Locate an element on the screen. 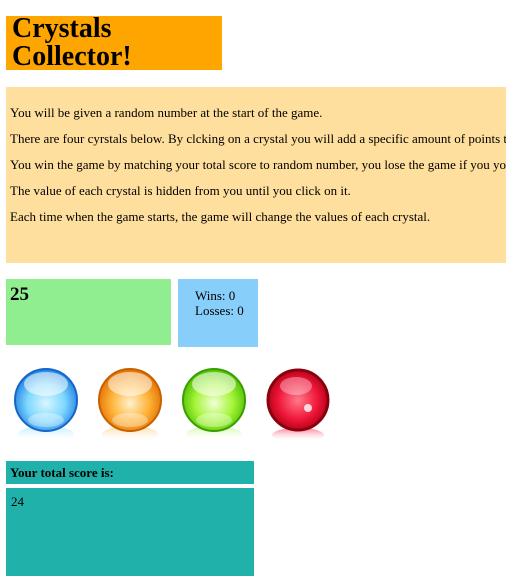 The image size is (506, 579). green-crystal-icon is located at coordinates (214, 405).